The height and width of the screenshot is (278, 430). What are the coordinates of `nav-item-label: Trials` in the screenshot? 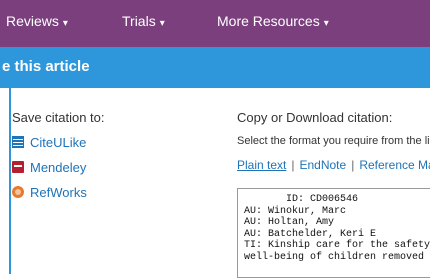 It's located at (139, 21).